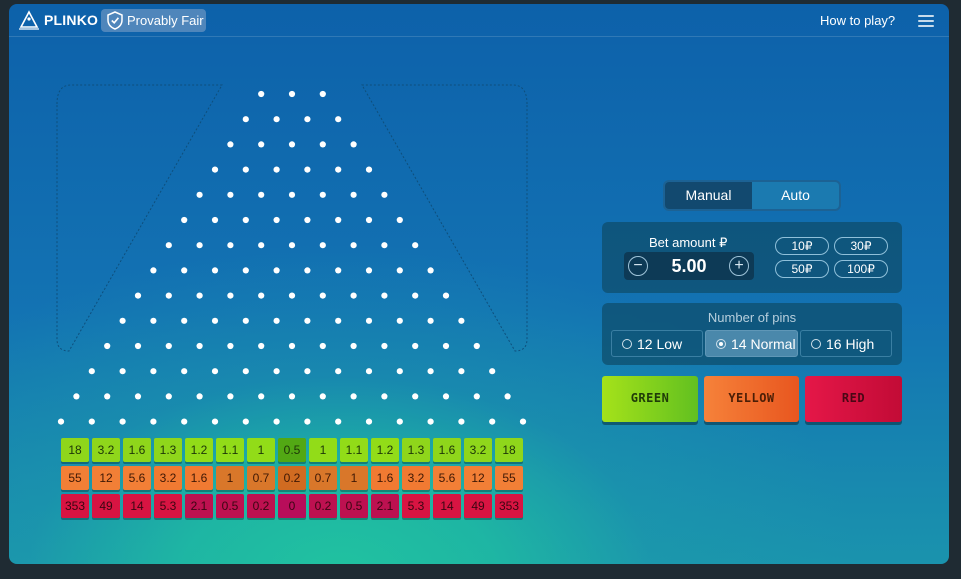  Describe the element at coordinates (795, 195) in the screenshot. I see `tab-auto: Auto` at that location.